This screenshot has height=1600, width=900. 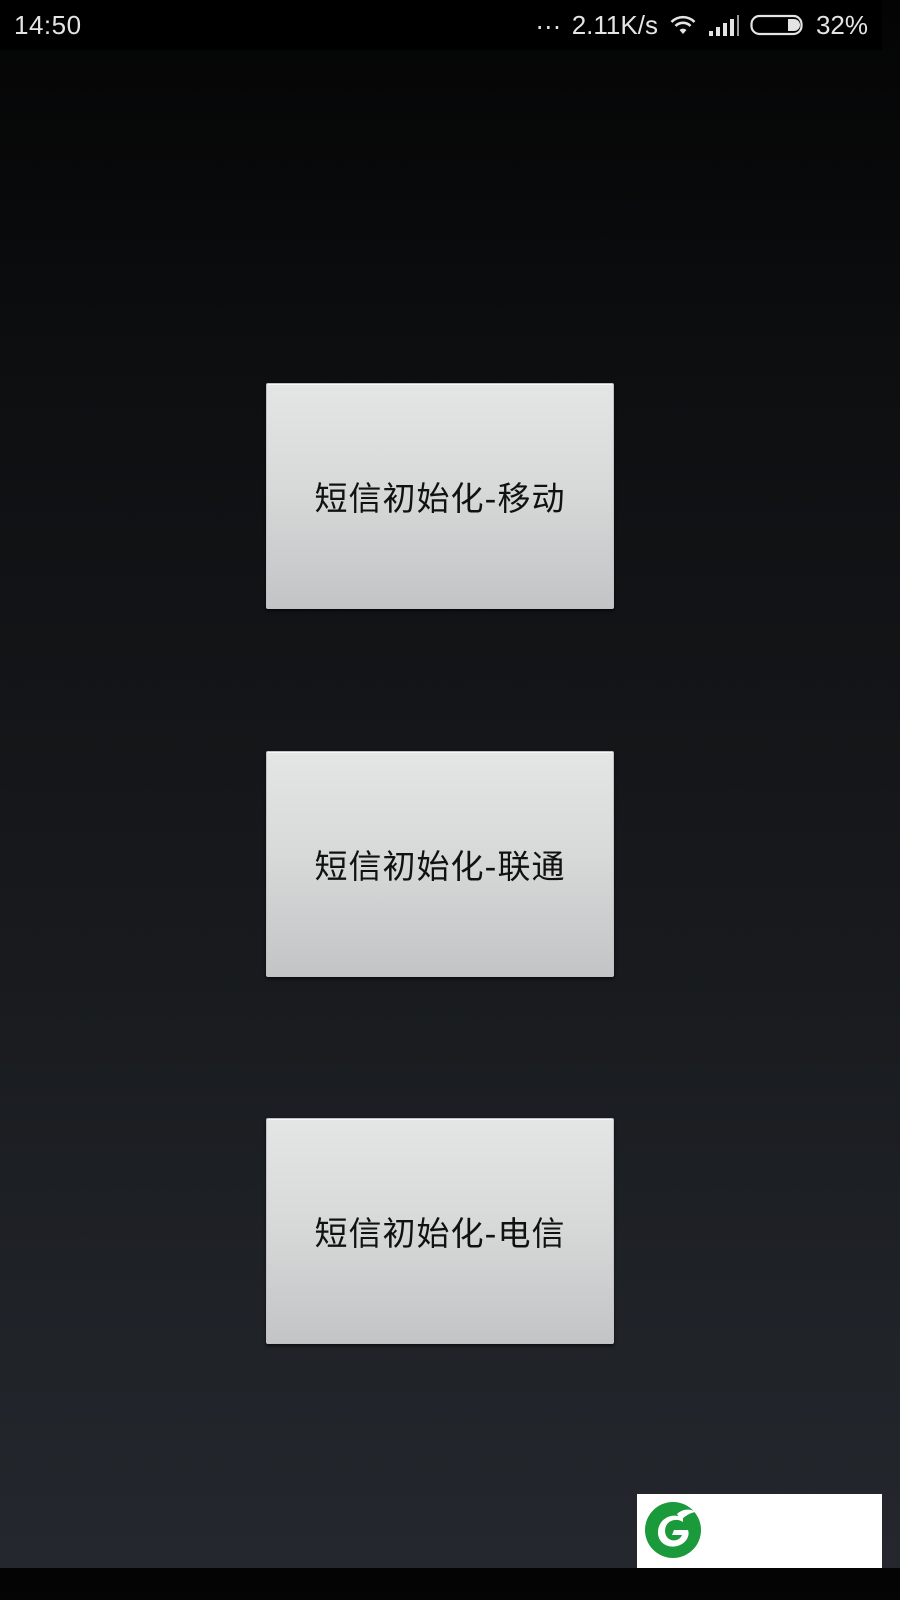 I want to click on wifi-icon, so click(x=683, y=25).